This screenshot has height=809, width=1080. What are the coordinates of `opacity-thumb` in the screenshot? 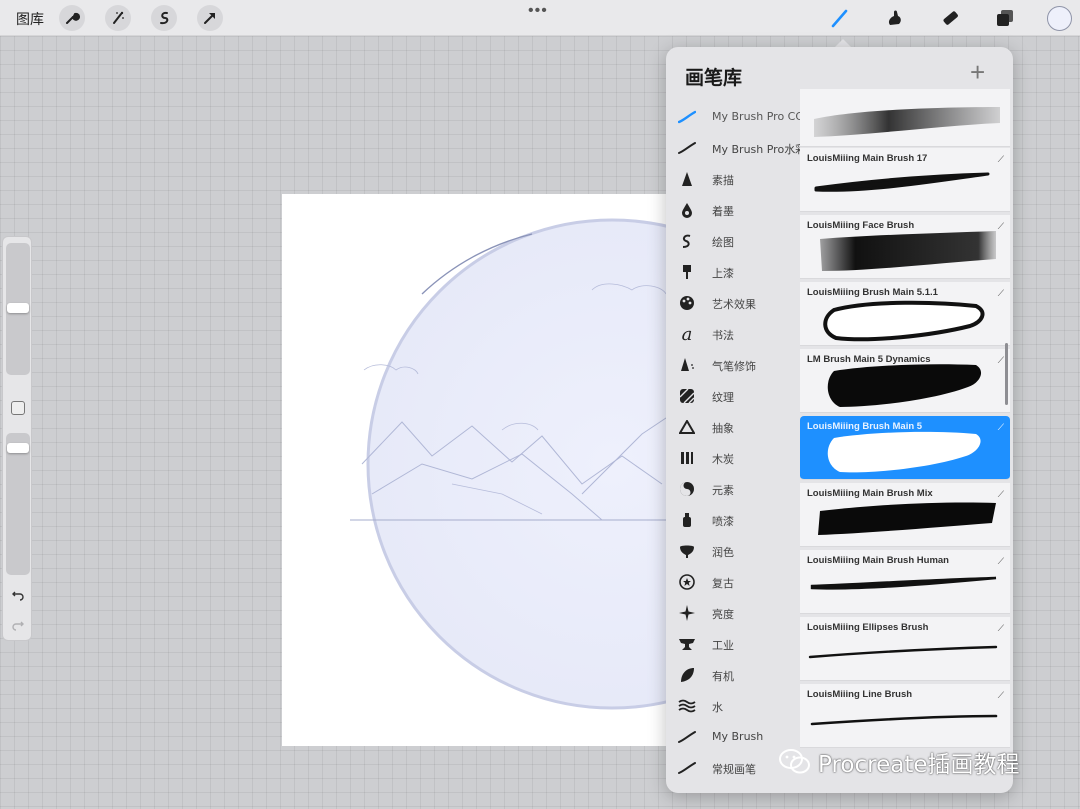 It's located at (18, 448).